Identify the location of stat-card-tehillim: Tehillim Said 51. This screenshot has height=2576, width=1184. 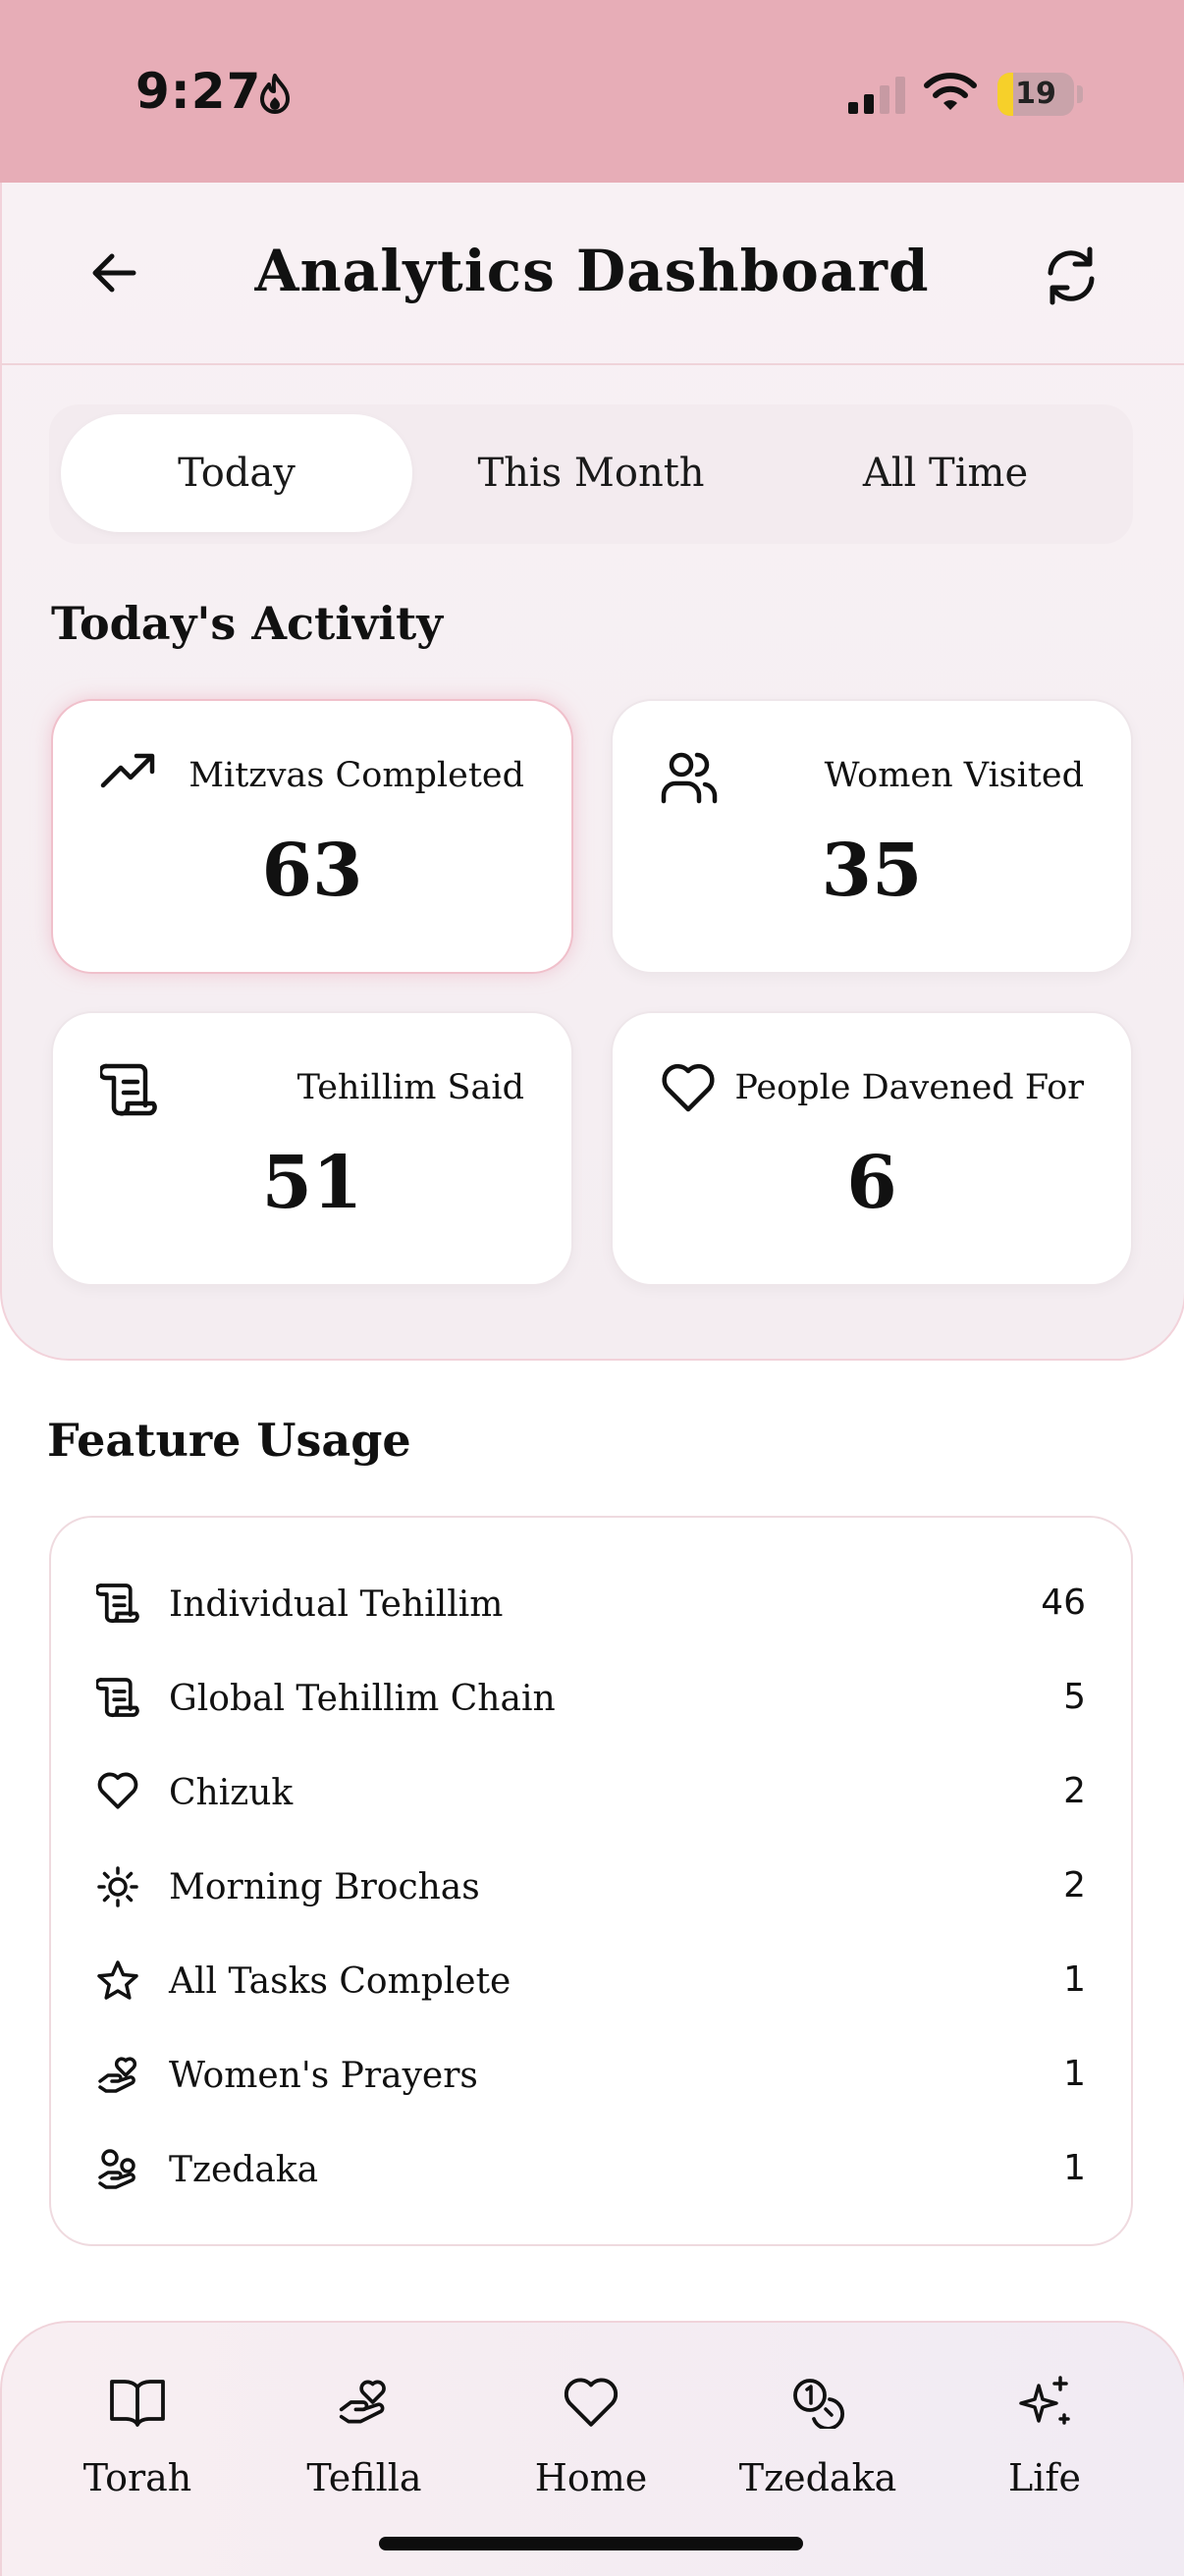
(312, 1148).